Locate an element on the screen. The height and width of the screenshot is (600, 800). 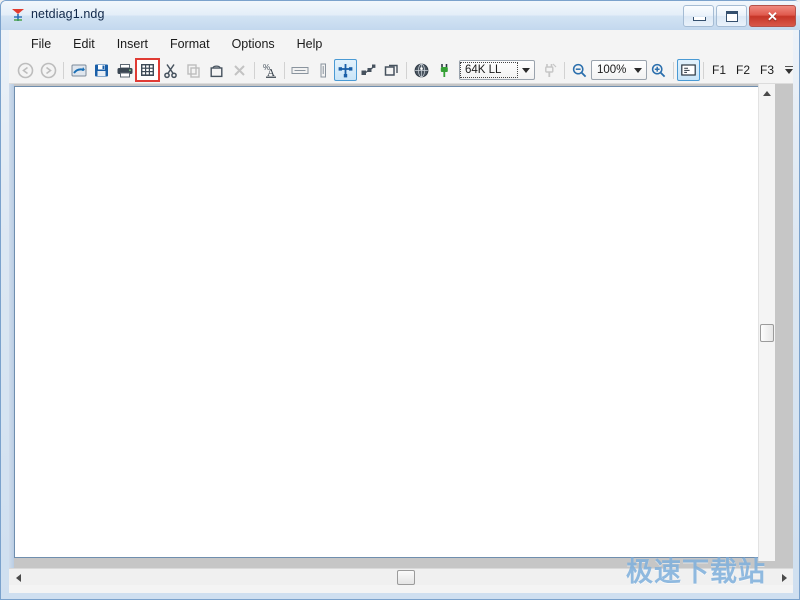
connector-icon is located at coordinates (444, 70).